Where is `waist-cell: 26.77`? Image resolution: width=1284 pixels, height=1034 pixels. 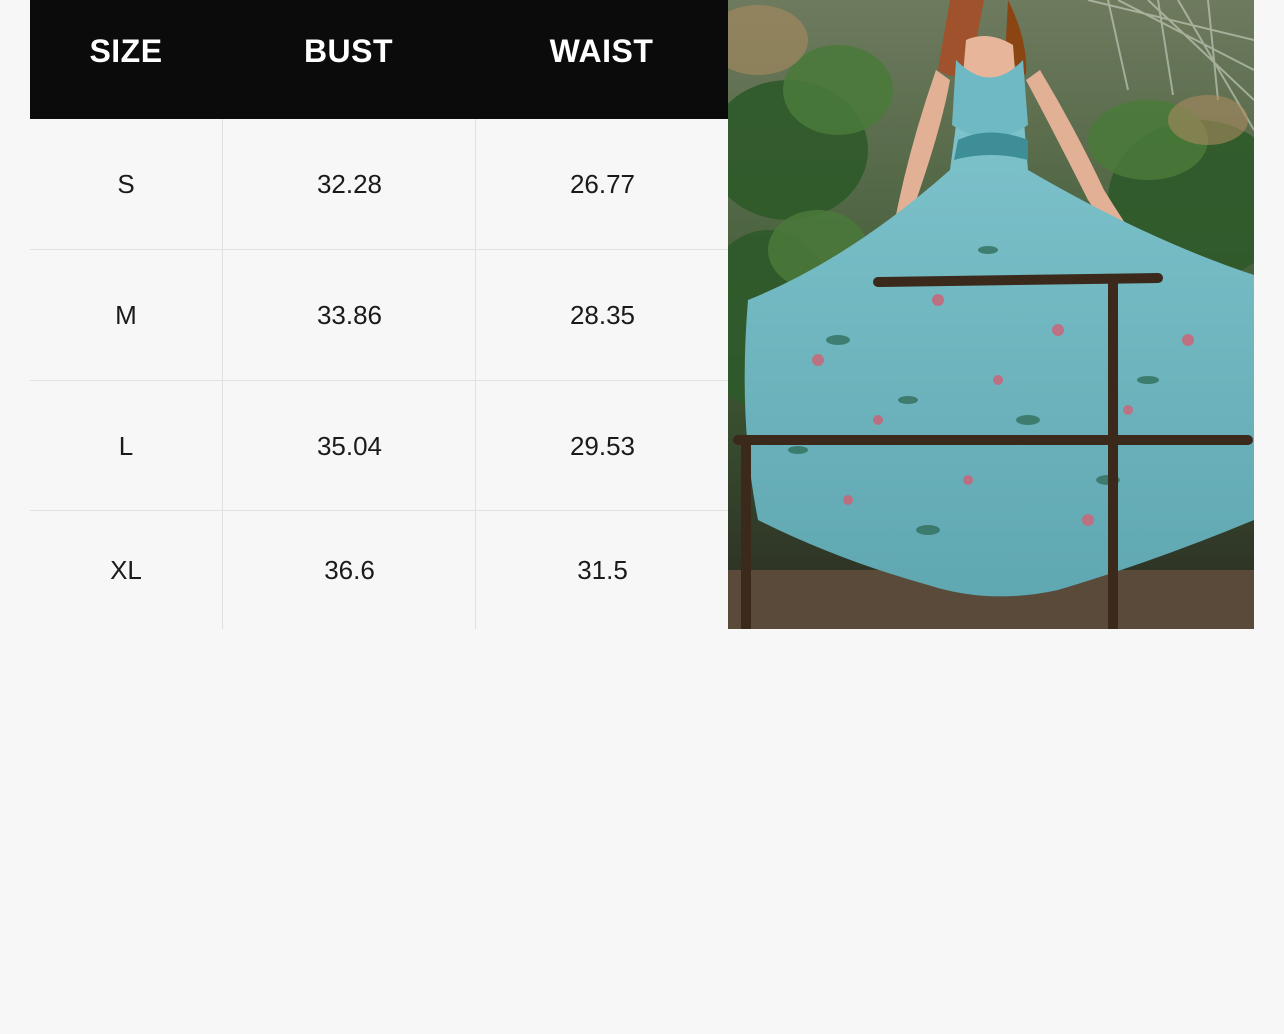
waist-cell: 26.77 is located at coordinates (602, 184).